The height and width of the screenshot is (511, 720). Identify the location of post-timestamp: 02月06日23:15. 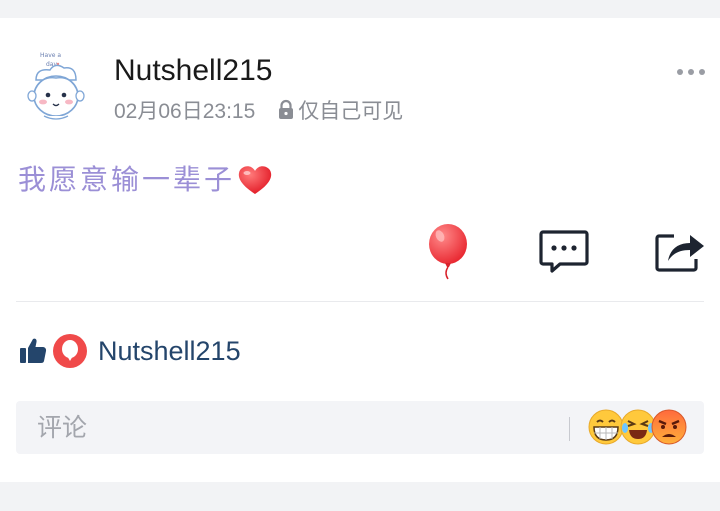
(185, 111).